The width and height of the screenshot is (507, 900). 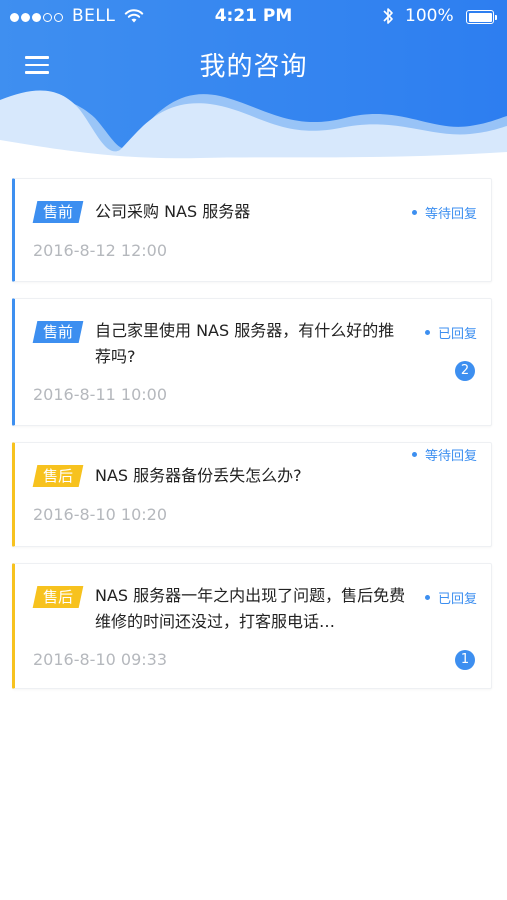 I want to click on consultation-date: 2016-8-11 10:00, so click(x=100, y=394).